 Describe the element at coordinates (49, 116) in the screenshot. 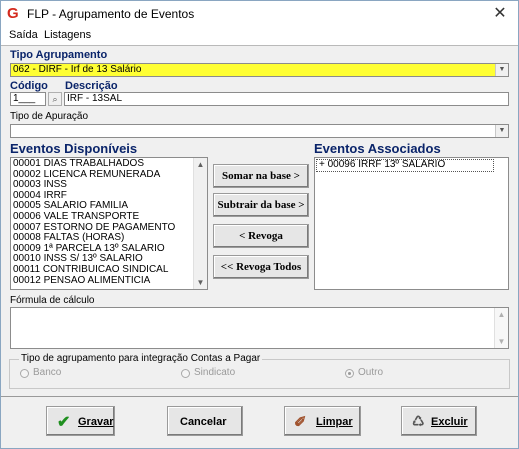

I see `tipo-apuracao-label: Tipo de Apuração` at that location.